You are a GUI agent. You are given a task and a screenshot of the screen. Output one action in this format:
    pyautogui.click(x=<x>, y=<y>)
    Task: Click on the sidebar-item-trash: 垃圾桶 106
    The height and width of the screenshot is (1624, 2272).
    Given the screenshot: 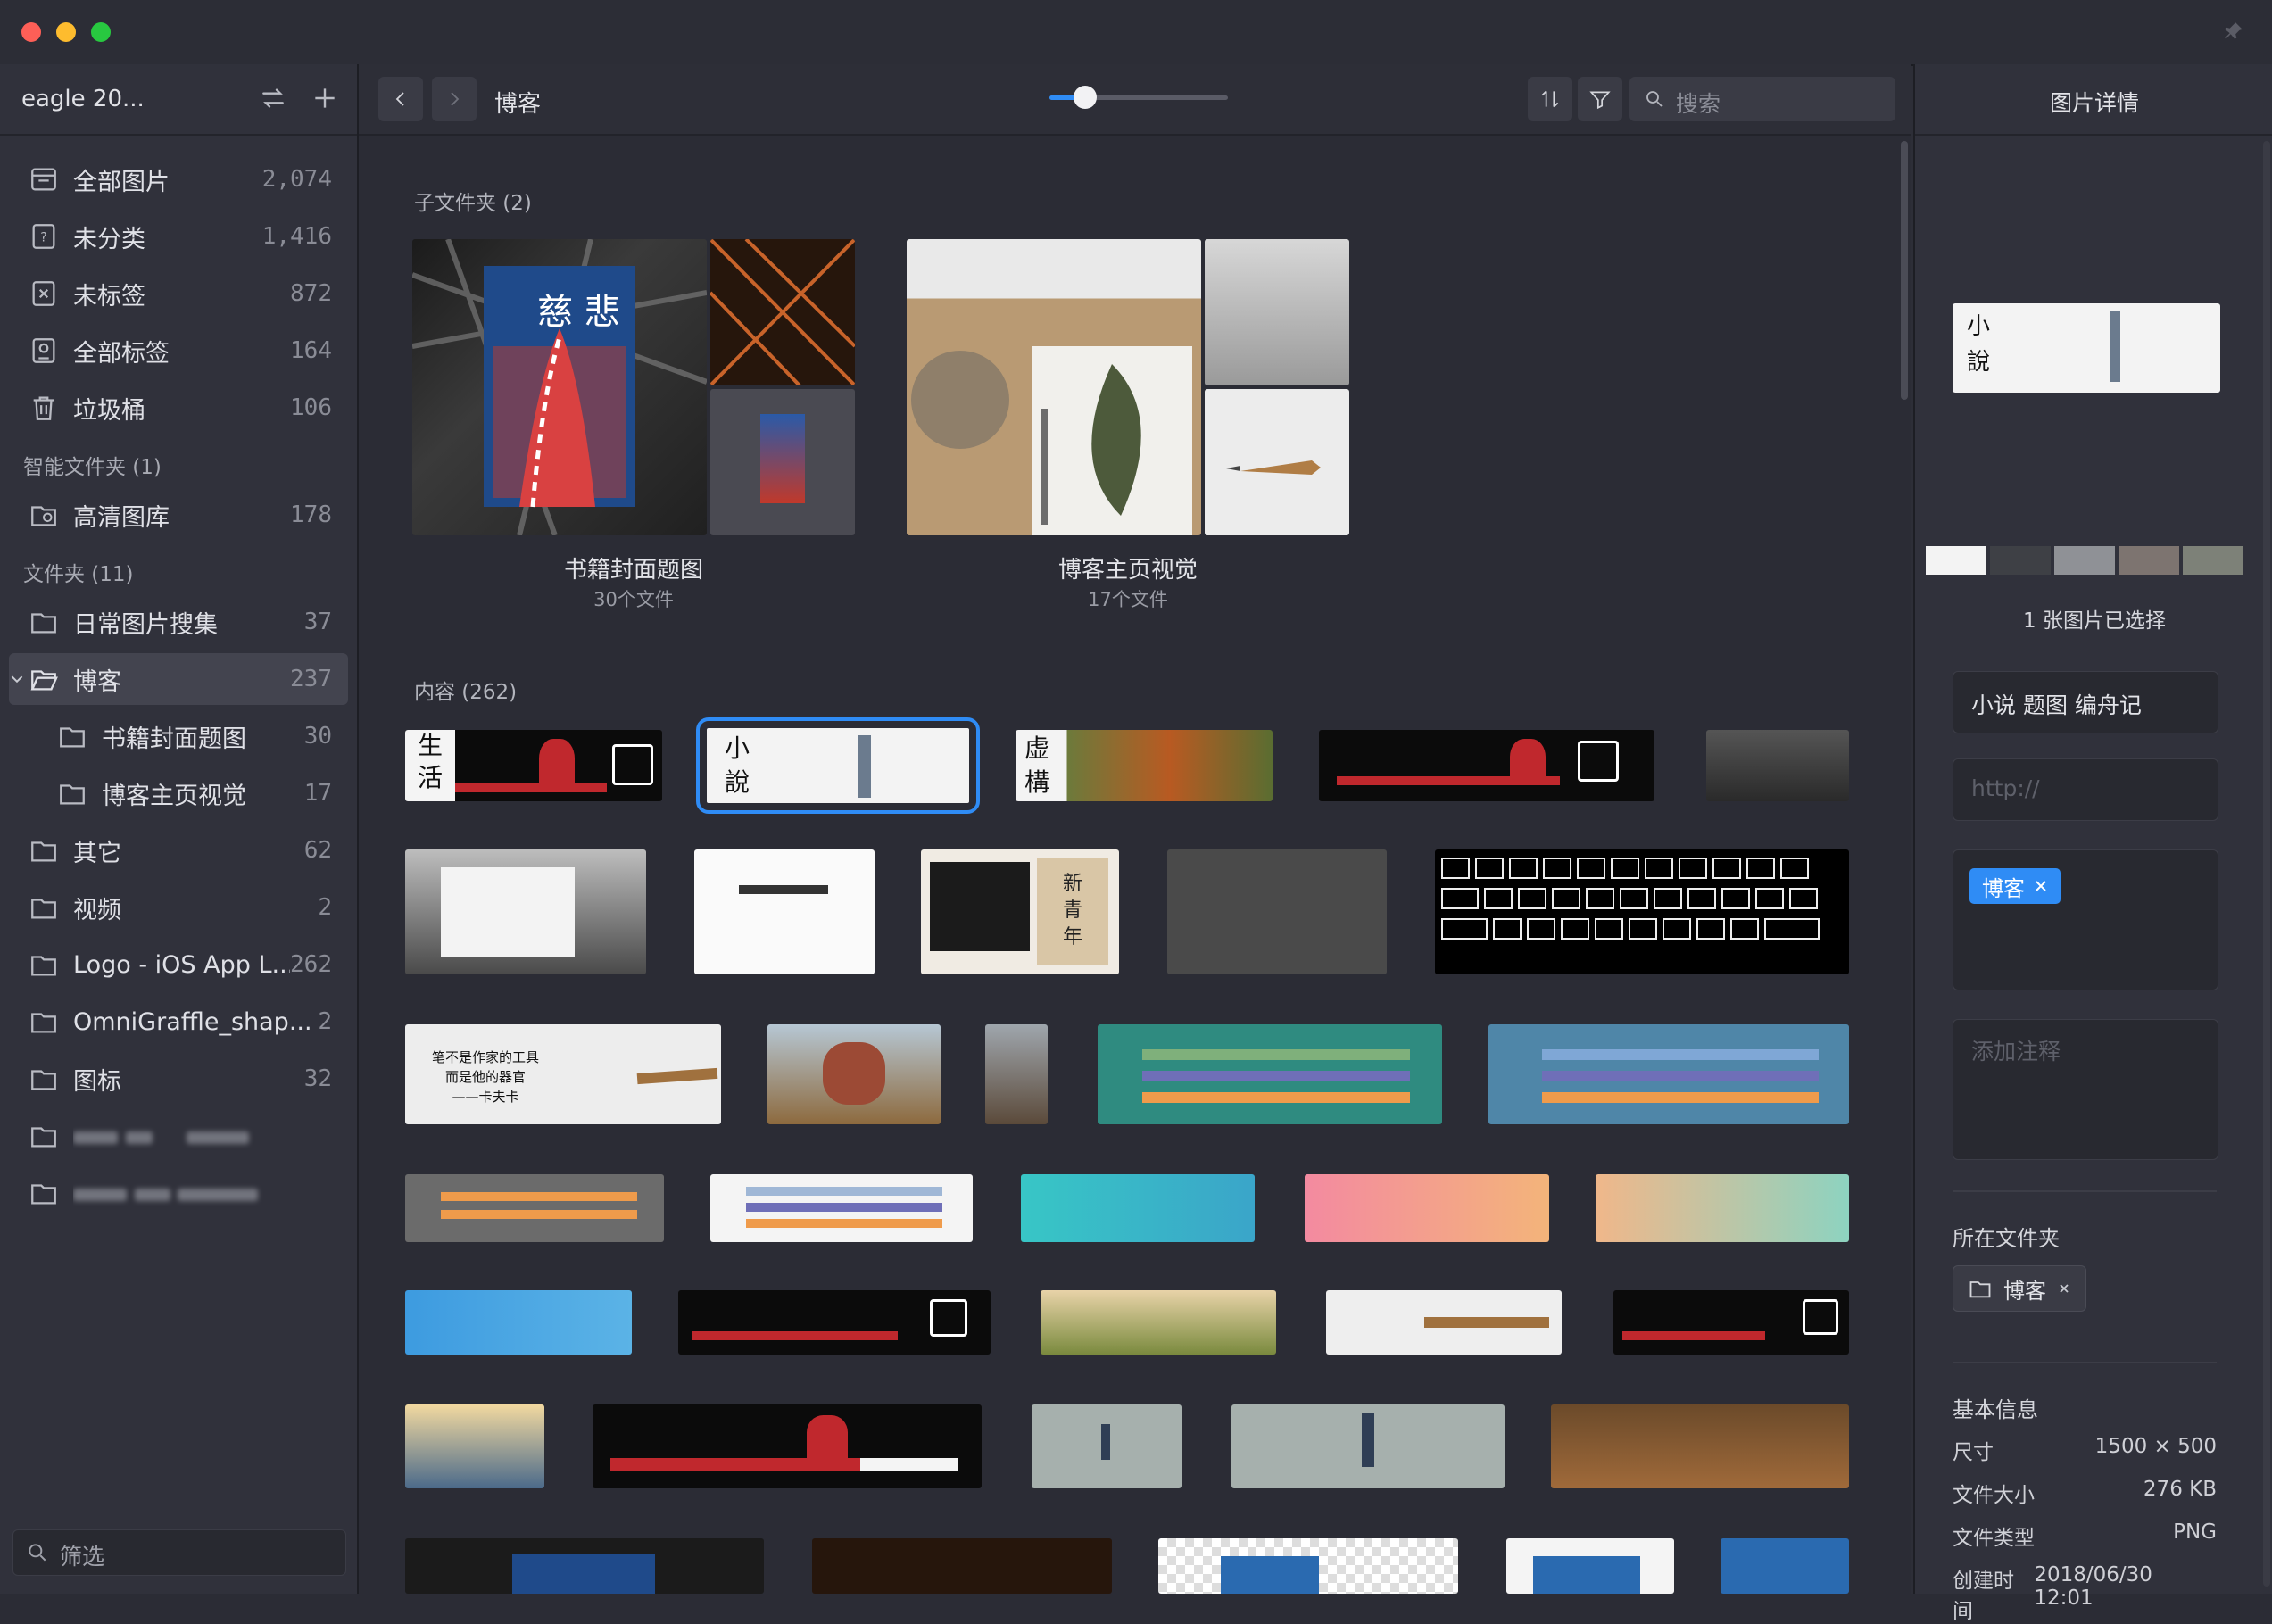 What is the action you would take?
    pyautogui.click(x=178, y=408)
    